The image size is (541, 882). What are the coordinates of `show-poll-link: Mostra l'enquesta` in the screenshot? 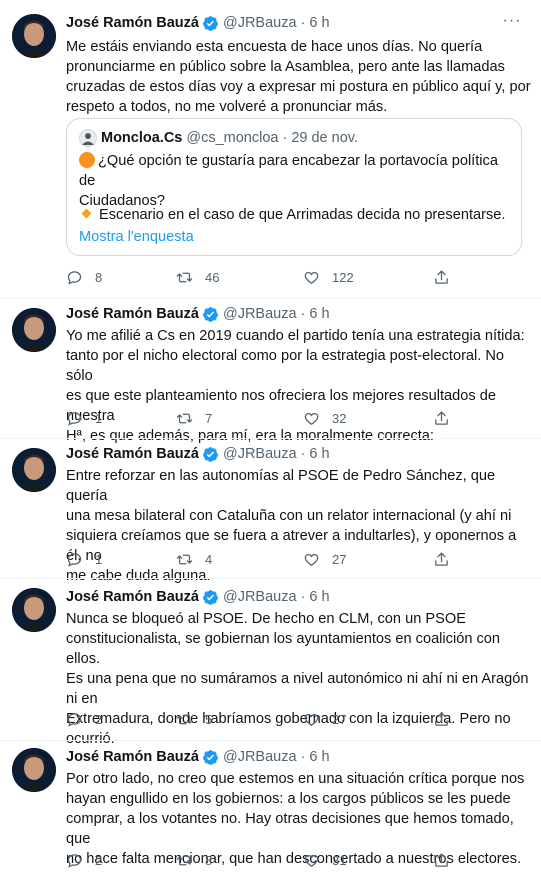 It's located at (136, 237).